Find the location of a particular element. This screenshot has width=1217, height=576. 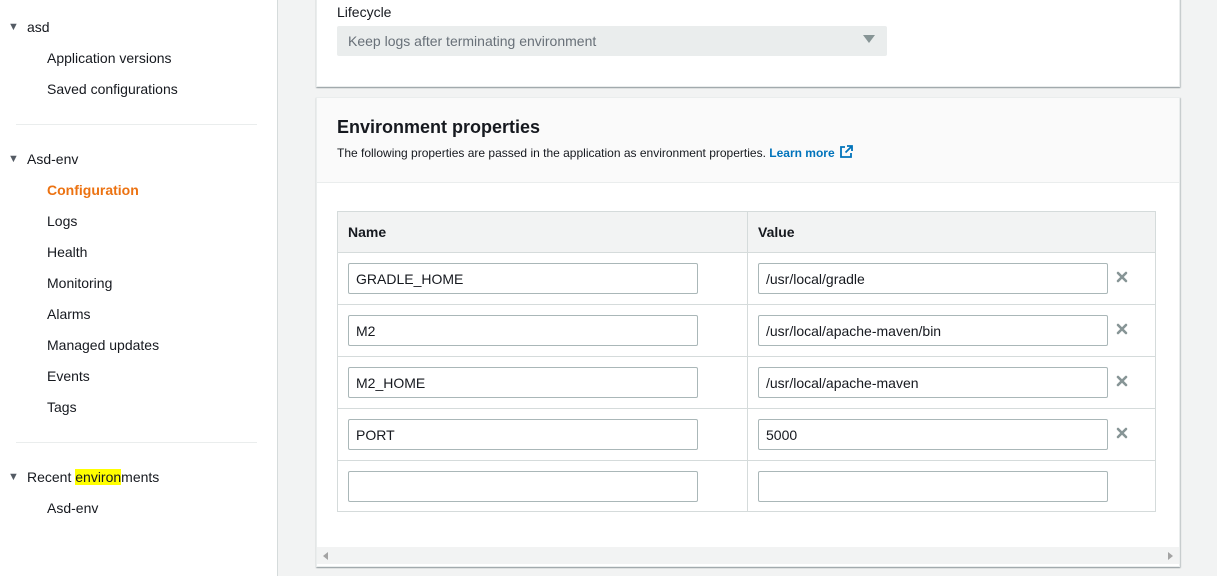

column-header-value: Value is located at coordinates (776, 232).